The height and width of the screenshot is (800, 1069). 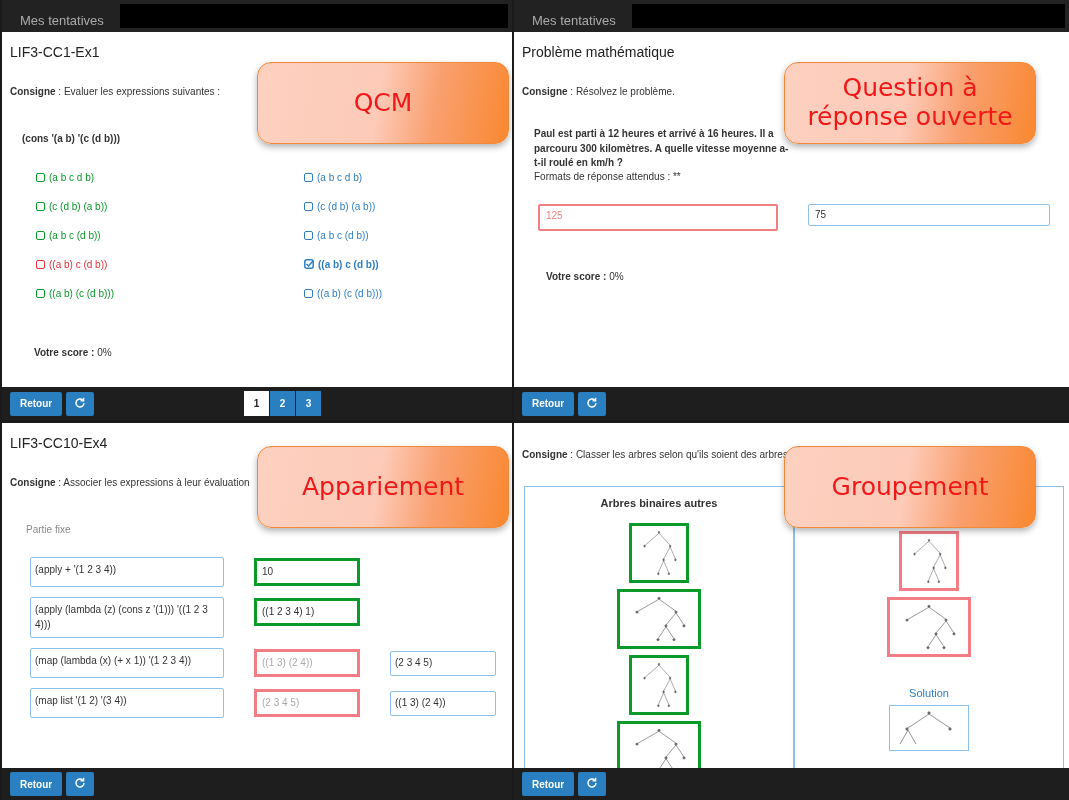 I want to click on column-header: Partie fixe, so click(x=49, y=529).